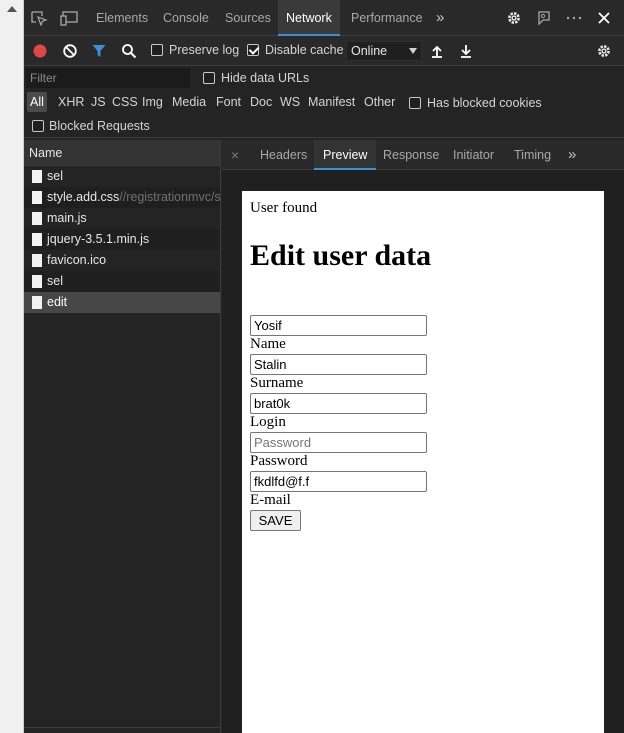 The width and height of the screenshot is (624, 733). What do you see at coordinates (157, 50) in the screenshot?
I see `preserve-log-checkbox` at bounding box center [157, 50].